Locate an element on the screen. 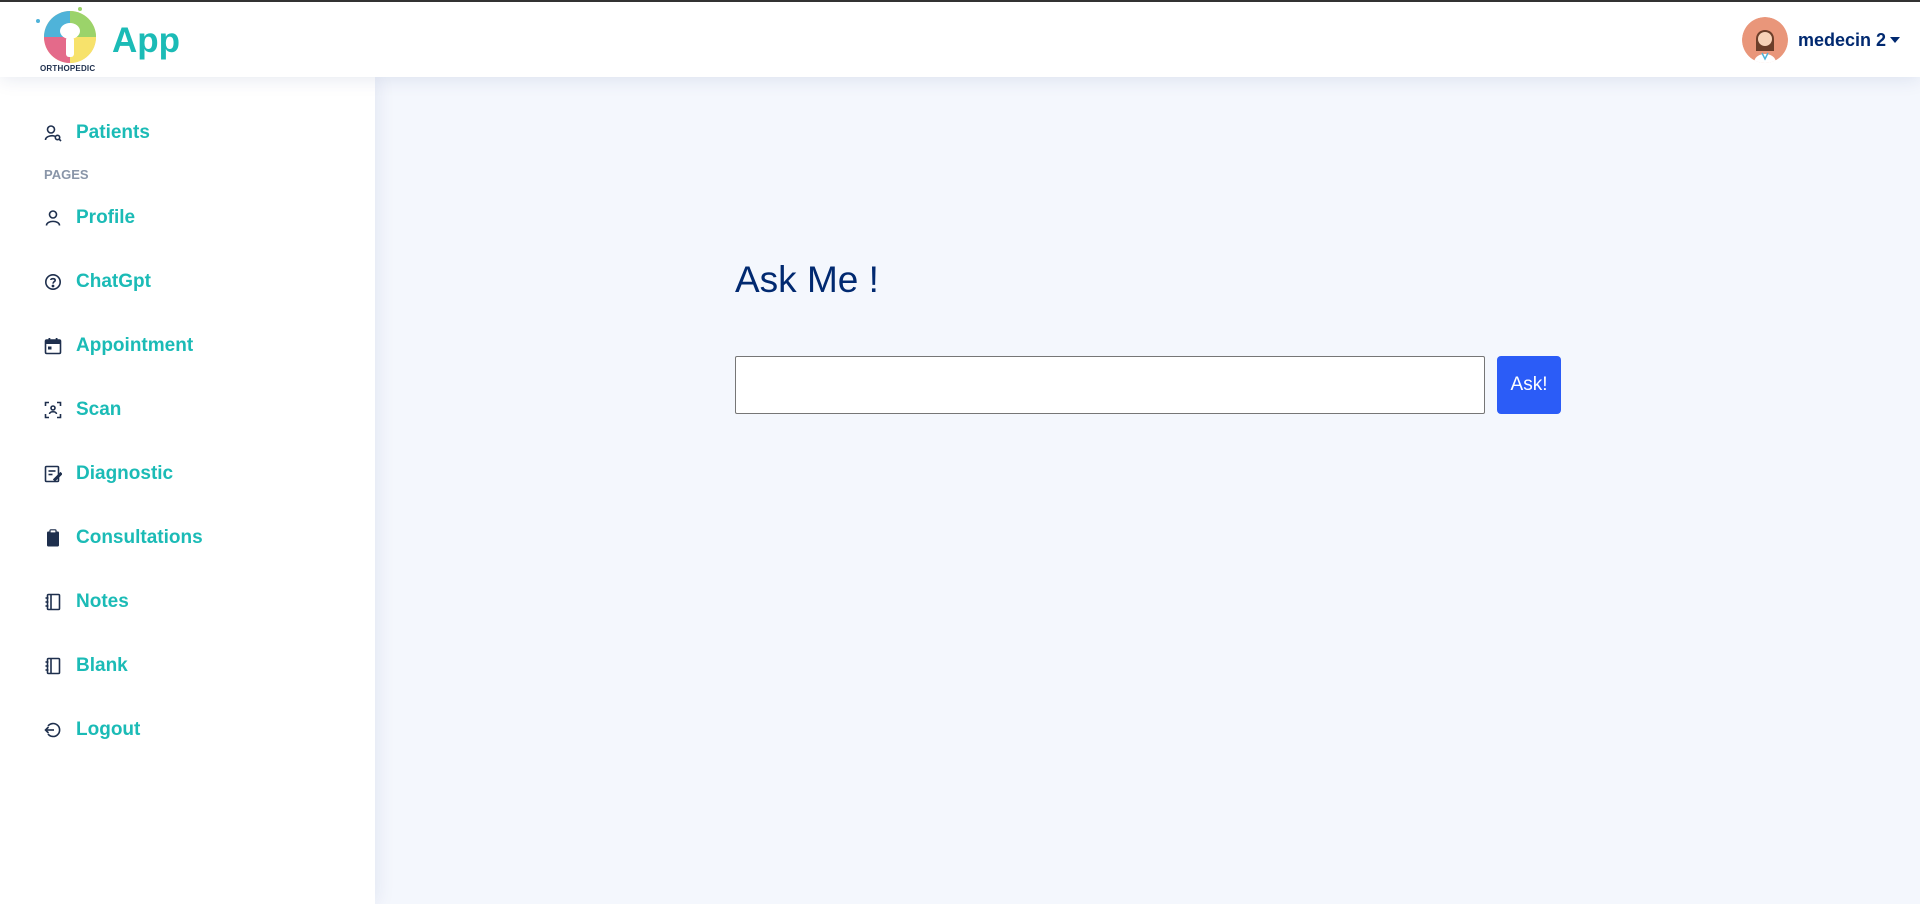 The height and width of the screenshot is (904, 1920). sidebar-item-label: Appointment is located at coordinates (135, 345).